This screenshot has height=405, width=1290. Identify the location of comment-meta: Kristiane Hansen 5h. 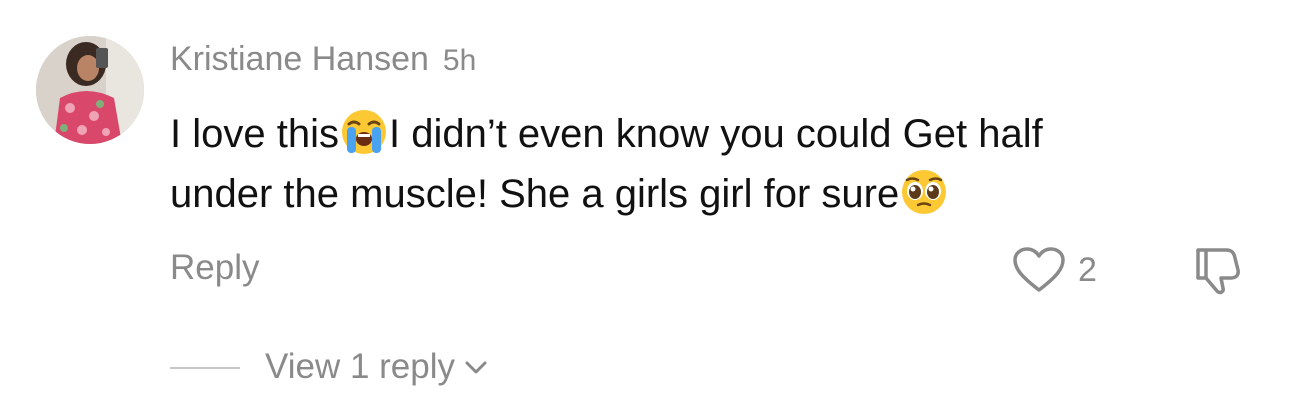
(323, 62).